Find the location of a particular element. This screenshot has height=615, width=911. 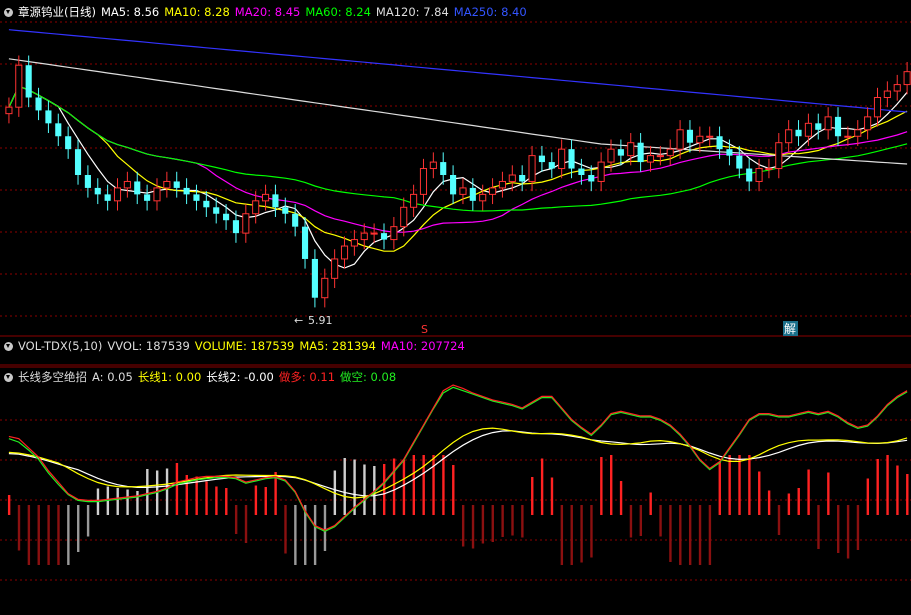

jie-marker: 解 is located at coordinates (790, 329).